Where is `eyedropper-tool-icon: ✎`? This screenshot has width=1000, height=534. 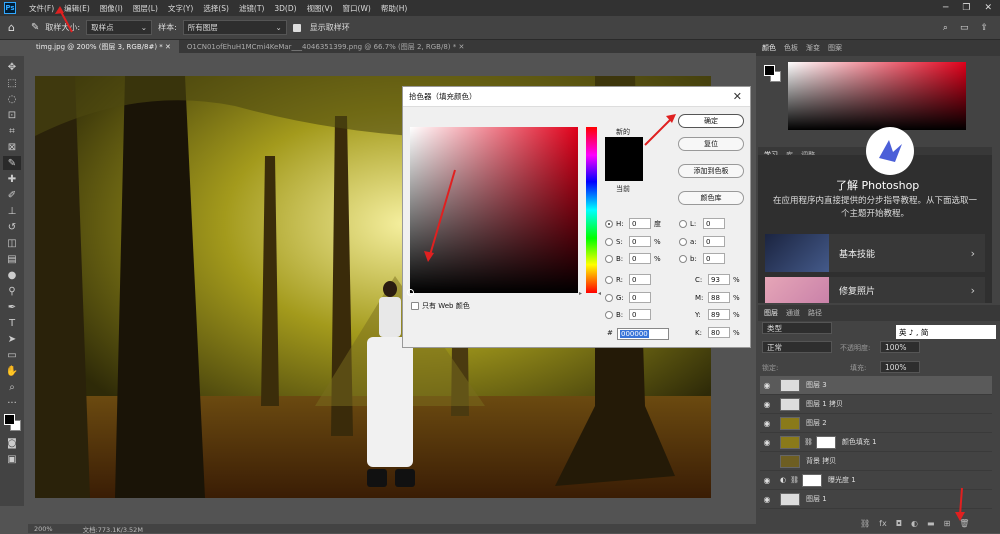 eyedropper-tool-icon: ✎ is located at coordinates (12, 163).